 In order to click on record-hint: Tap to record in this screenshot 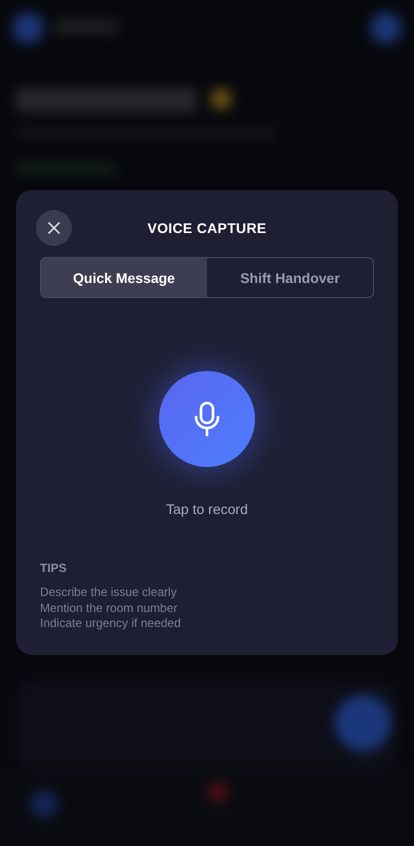, I will do `click(207, 509)`.